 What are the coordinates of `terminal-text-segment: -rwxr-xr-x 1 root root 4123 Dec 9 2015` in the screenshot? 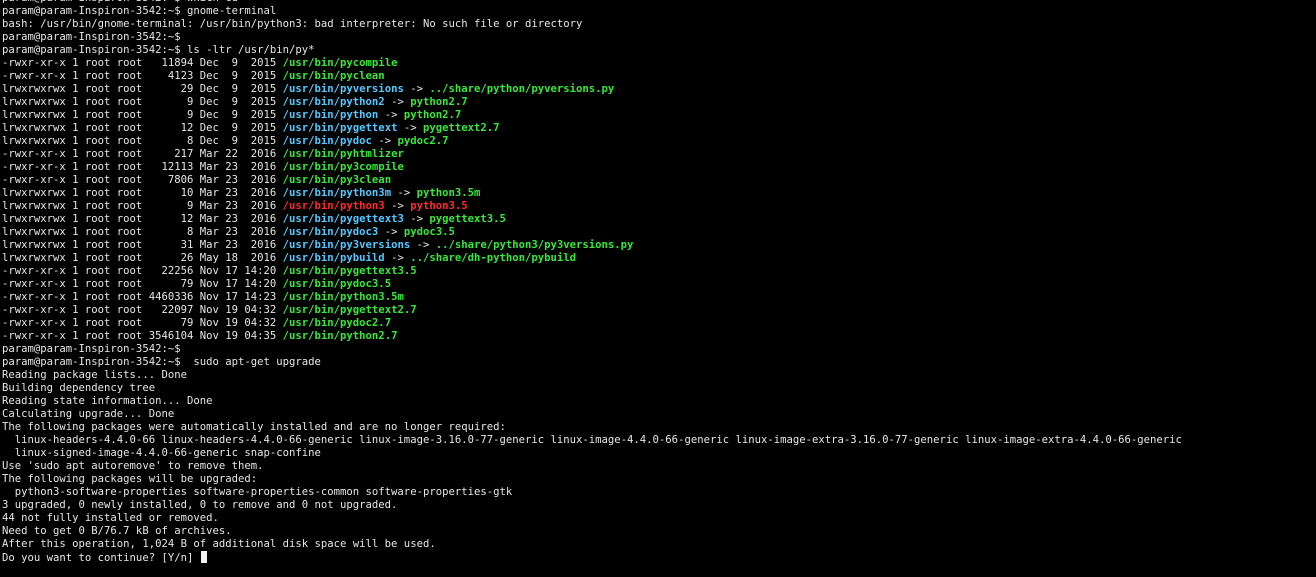 It's located at (142, 76).